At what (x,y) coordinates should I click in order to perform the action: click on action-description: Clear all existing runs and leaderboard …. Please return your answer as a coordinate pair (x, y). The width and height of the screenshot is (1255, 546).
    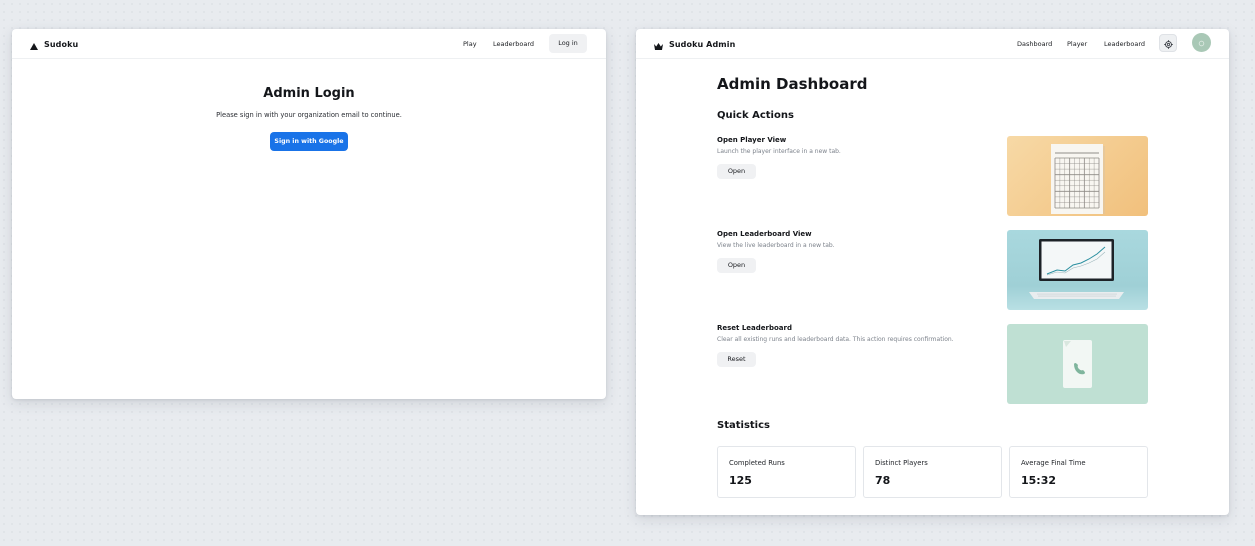
    Looking at the image, I should click on (835, 339).